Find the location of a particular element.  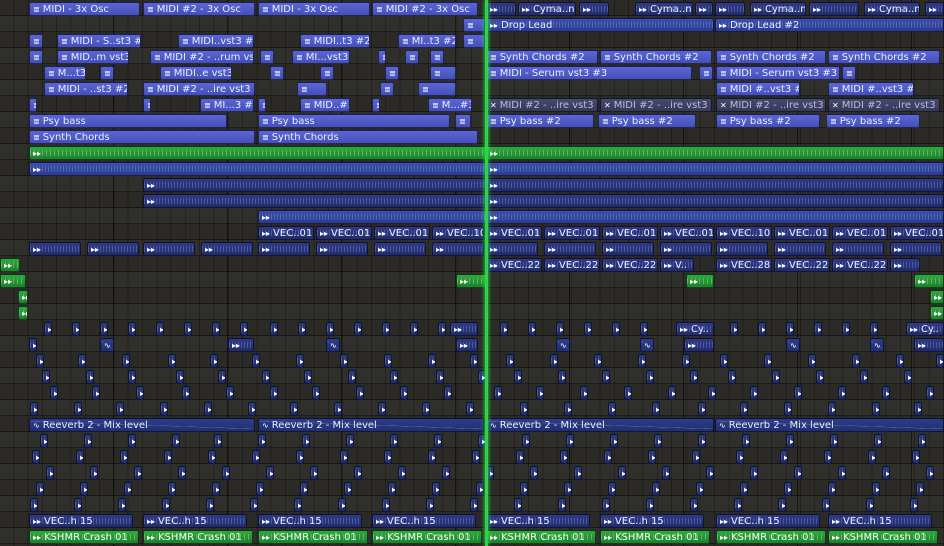

clip-midi: ≣MIDI #2 - ..ire vst3 #2 is located at coordinates (199, 89).